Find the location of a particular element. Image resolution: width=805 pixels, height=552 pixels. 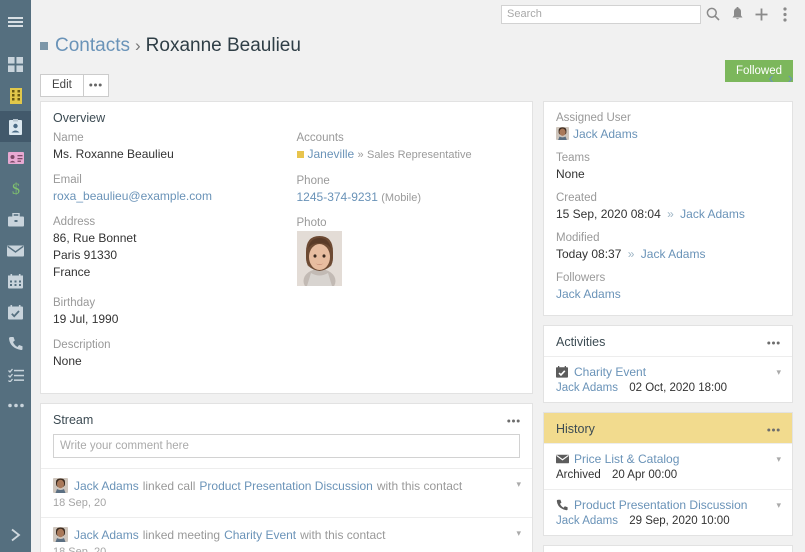

history-user: Jack Adams is located at coordinates (587, 521).